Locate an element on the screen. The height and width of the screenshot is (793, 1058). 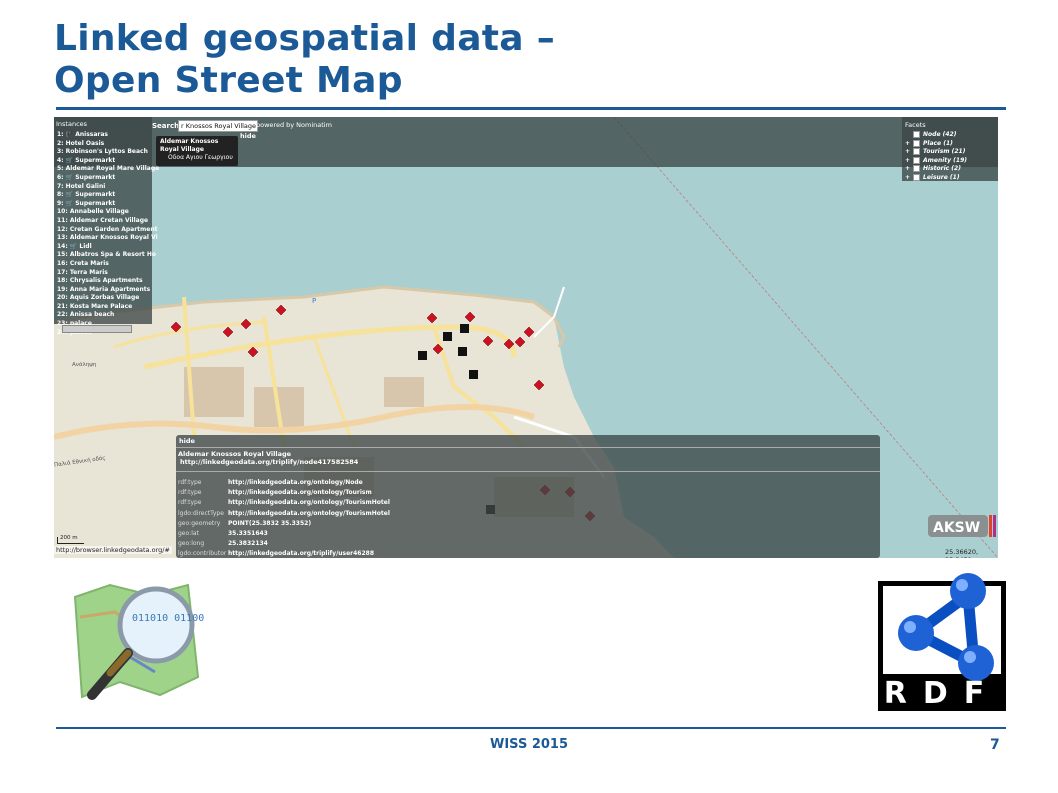
instance-item: 21: Kosta Mare Palace is located at coordinates (105, 307).